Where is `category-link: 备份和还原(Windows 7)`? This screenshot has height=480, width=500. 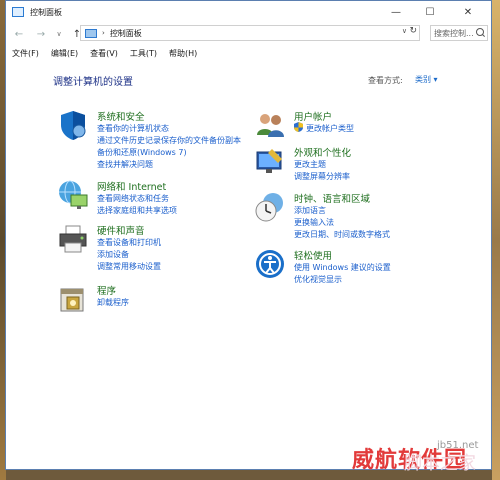
category-link: 备份和还原(Windows 7) is located at coordinates (142, 152).